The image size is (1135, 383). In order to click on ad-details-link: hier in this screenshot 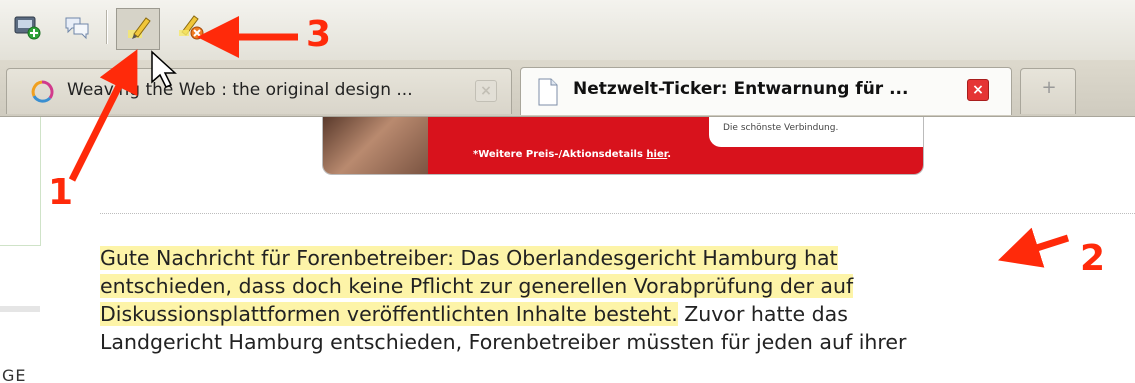, I will do `click(656, 154)`.